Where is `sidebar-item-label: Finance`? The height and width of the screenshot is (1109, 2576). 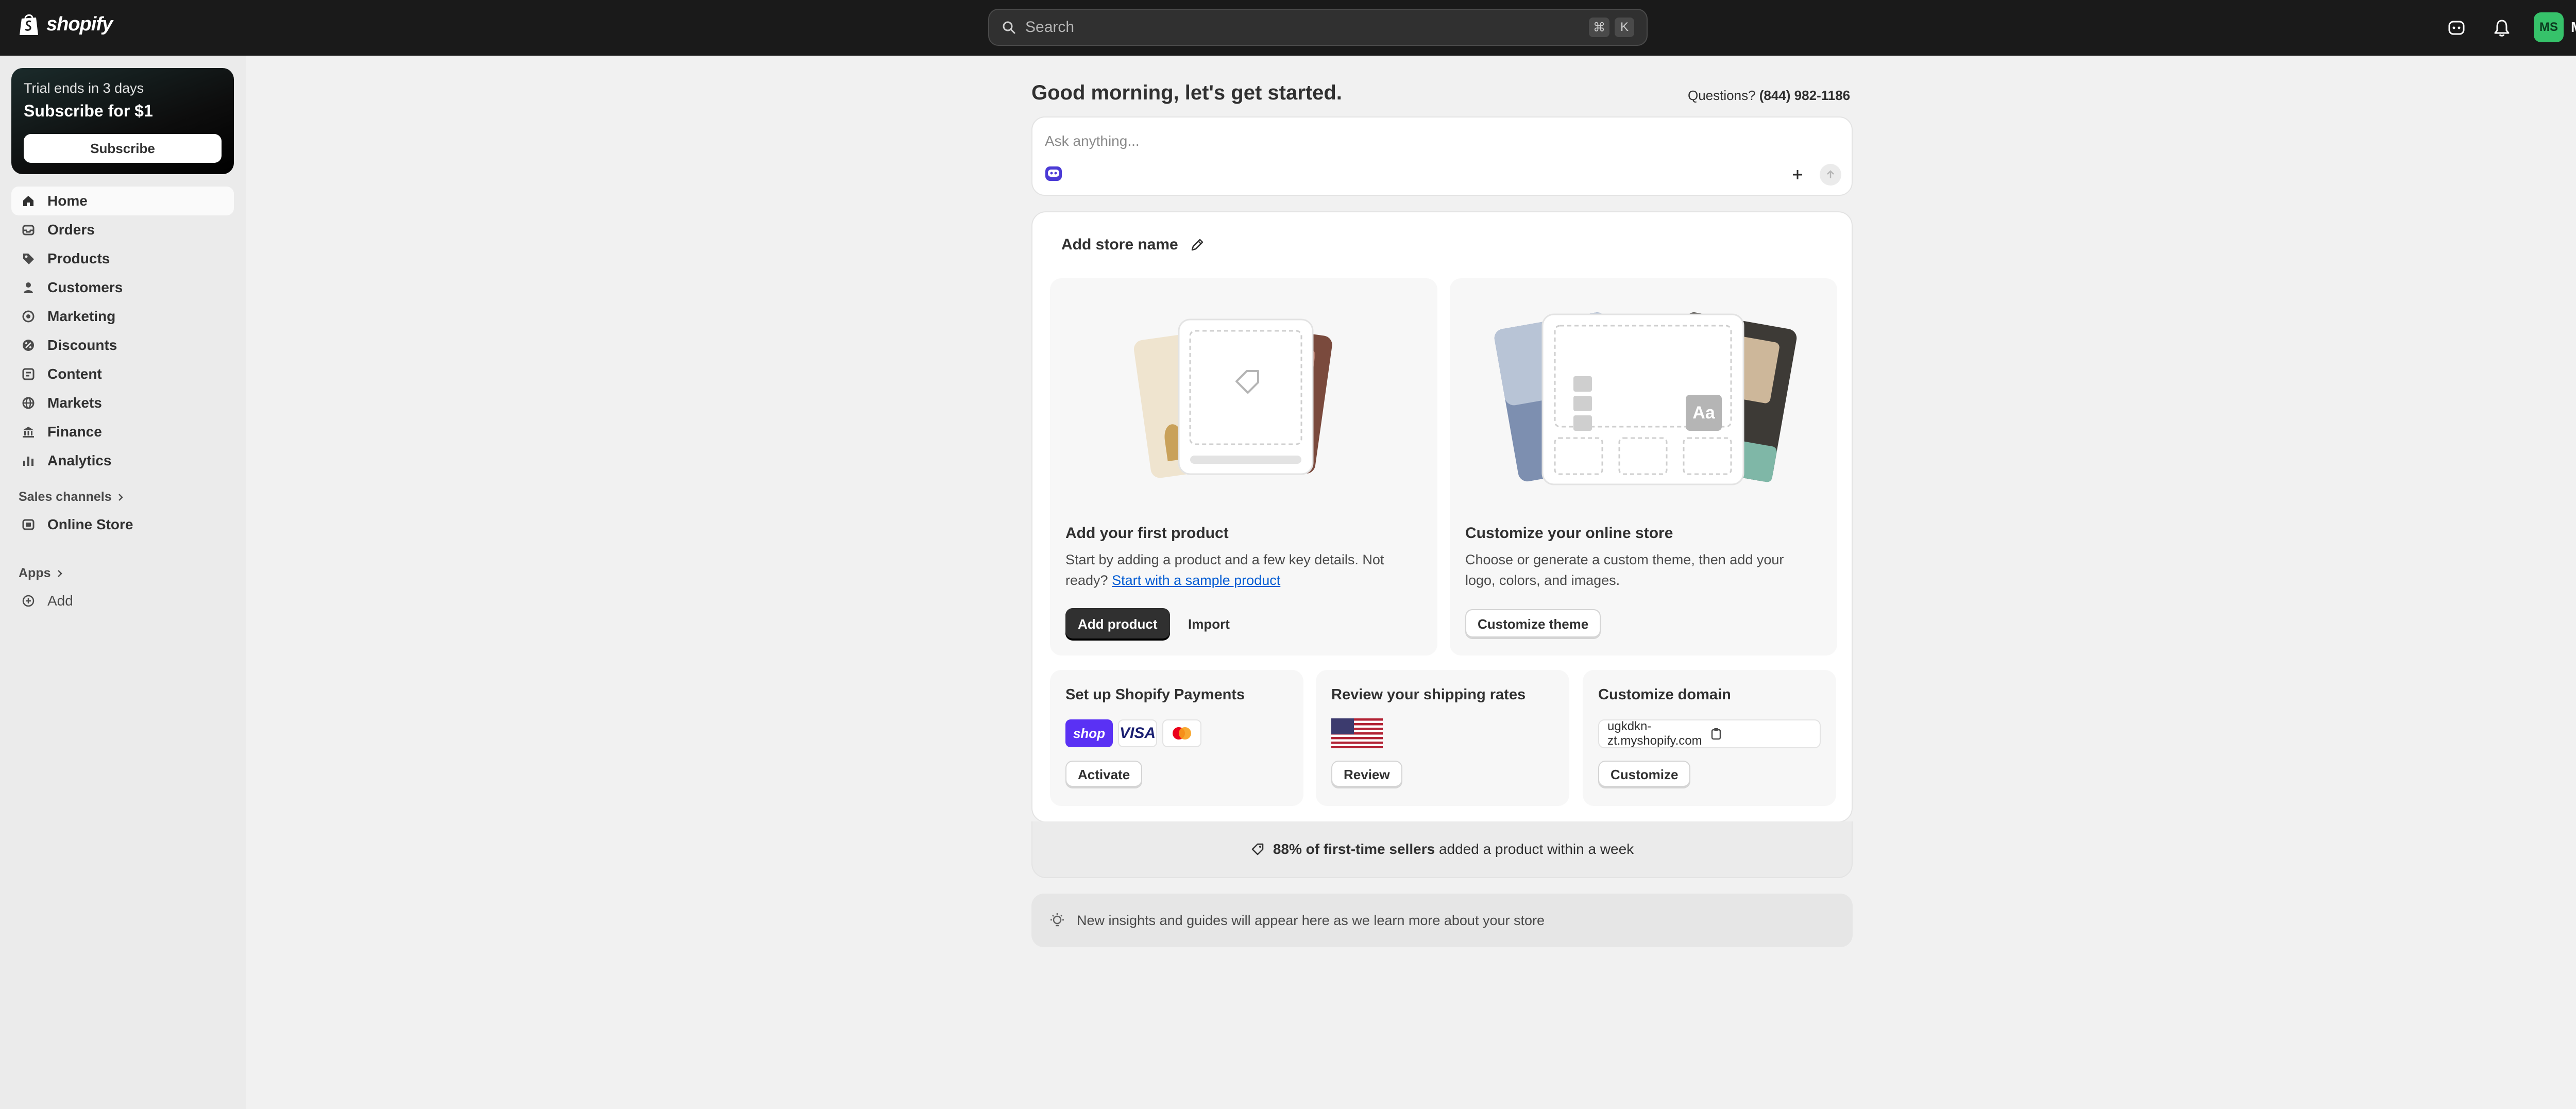 sidebar-item-label: Finance is located at coordinates (74, 432).